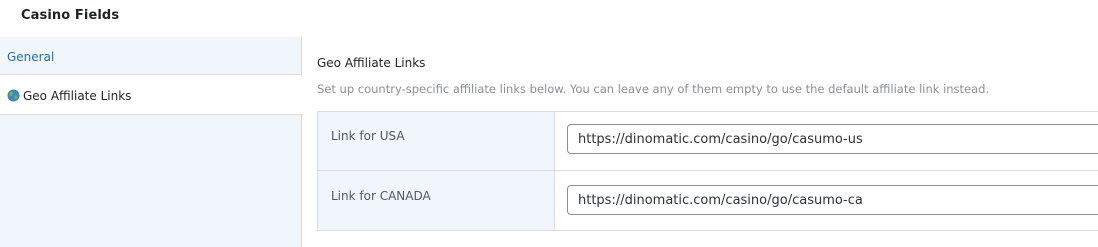  What do you see at coordinates (436, 141) in the screenshot?
I see `field-label-cell: Link for USA` at bounding box center [436, 141].